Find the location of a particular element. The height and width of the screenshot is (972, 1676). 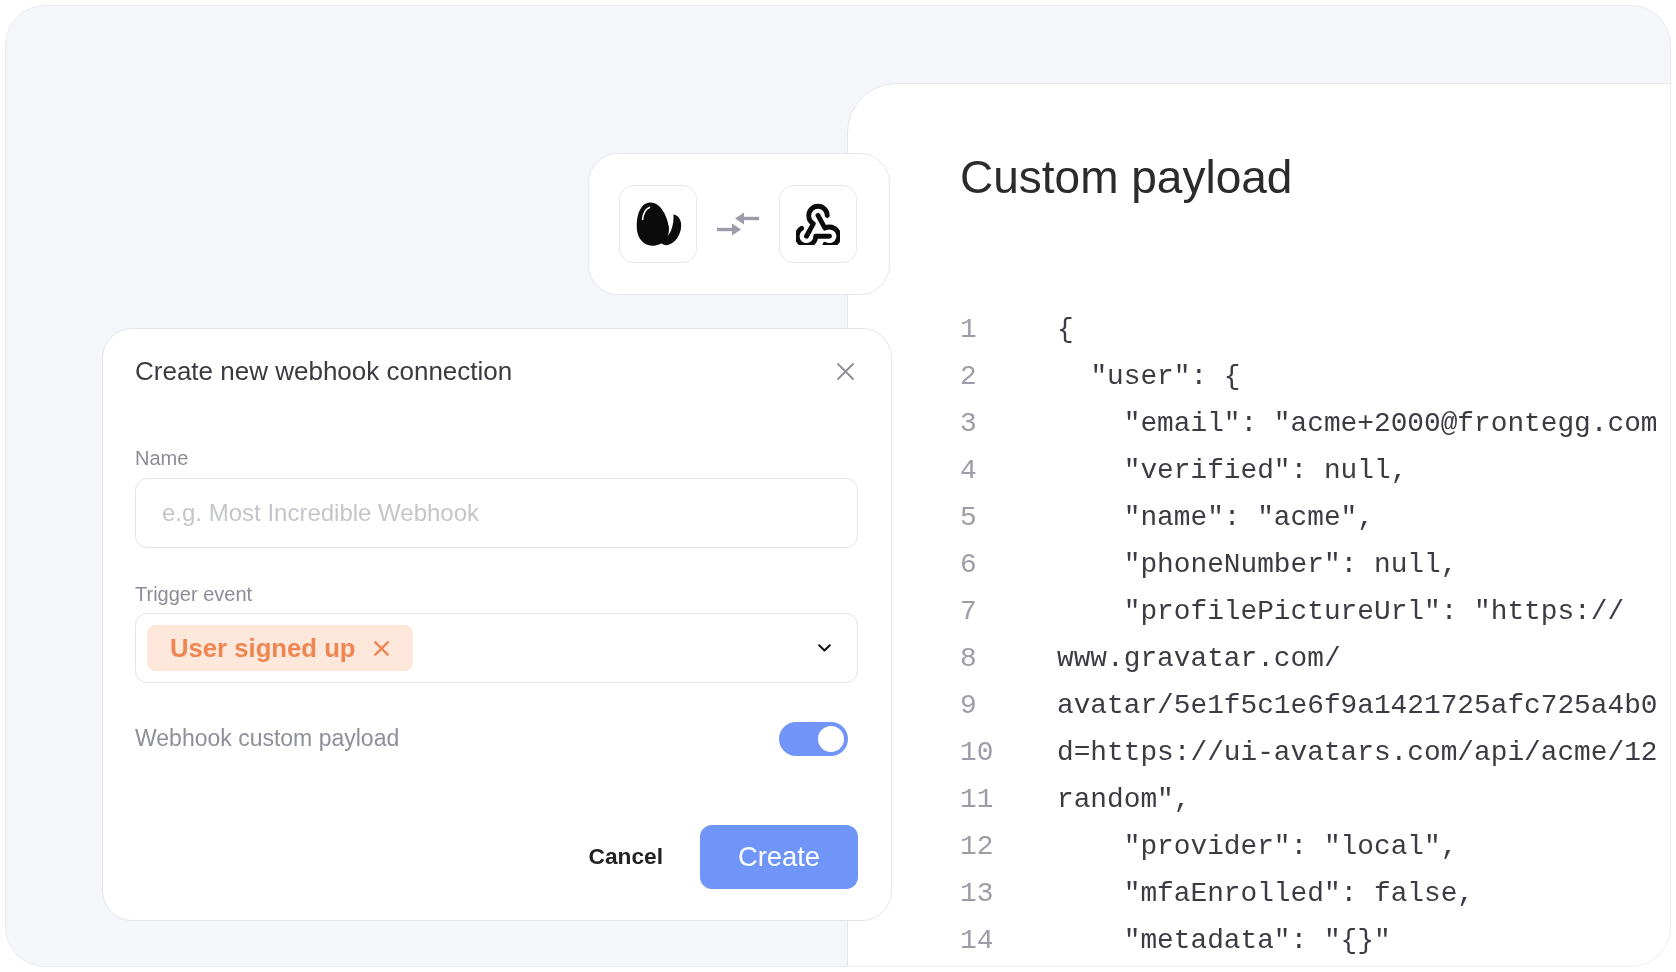

code-line: "verified": null, is located at coordinates (1265, 470).